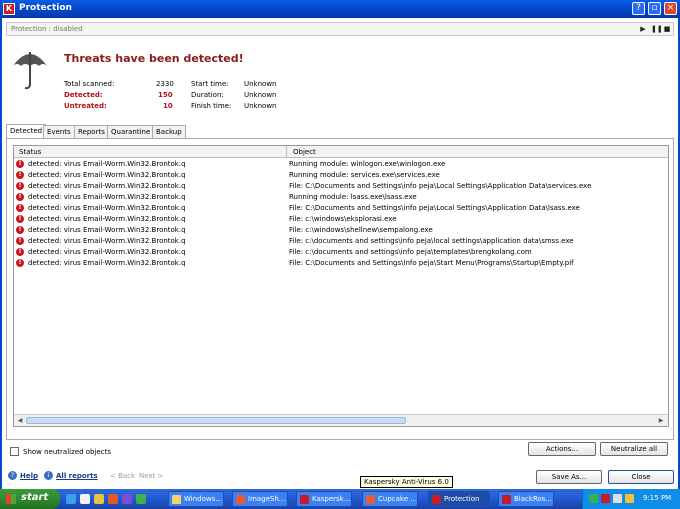  What do you see at coordinates (176, 499) in the screenshot?
I see `folder-icon` at bounding box center [176, 499].